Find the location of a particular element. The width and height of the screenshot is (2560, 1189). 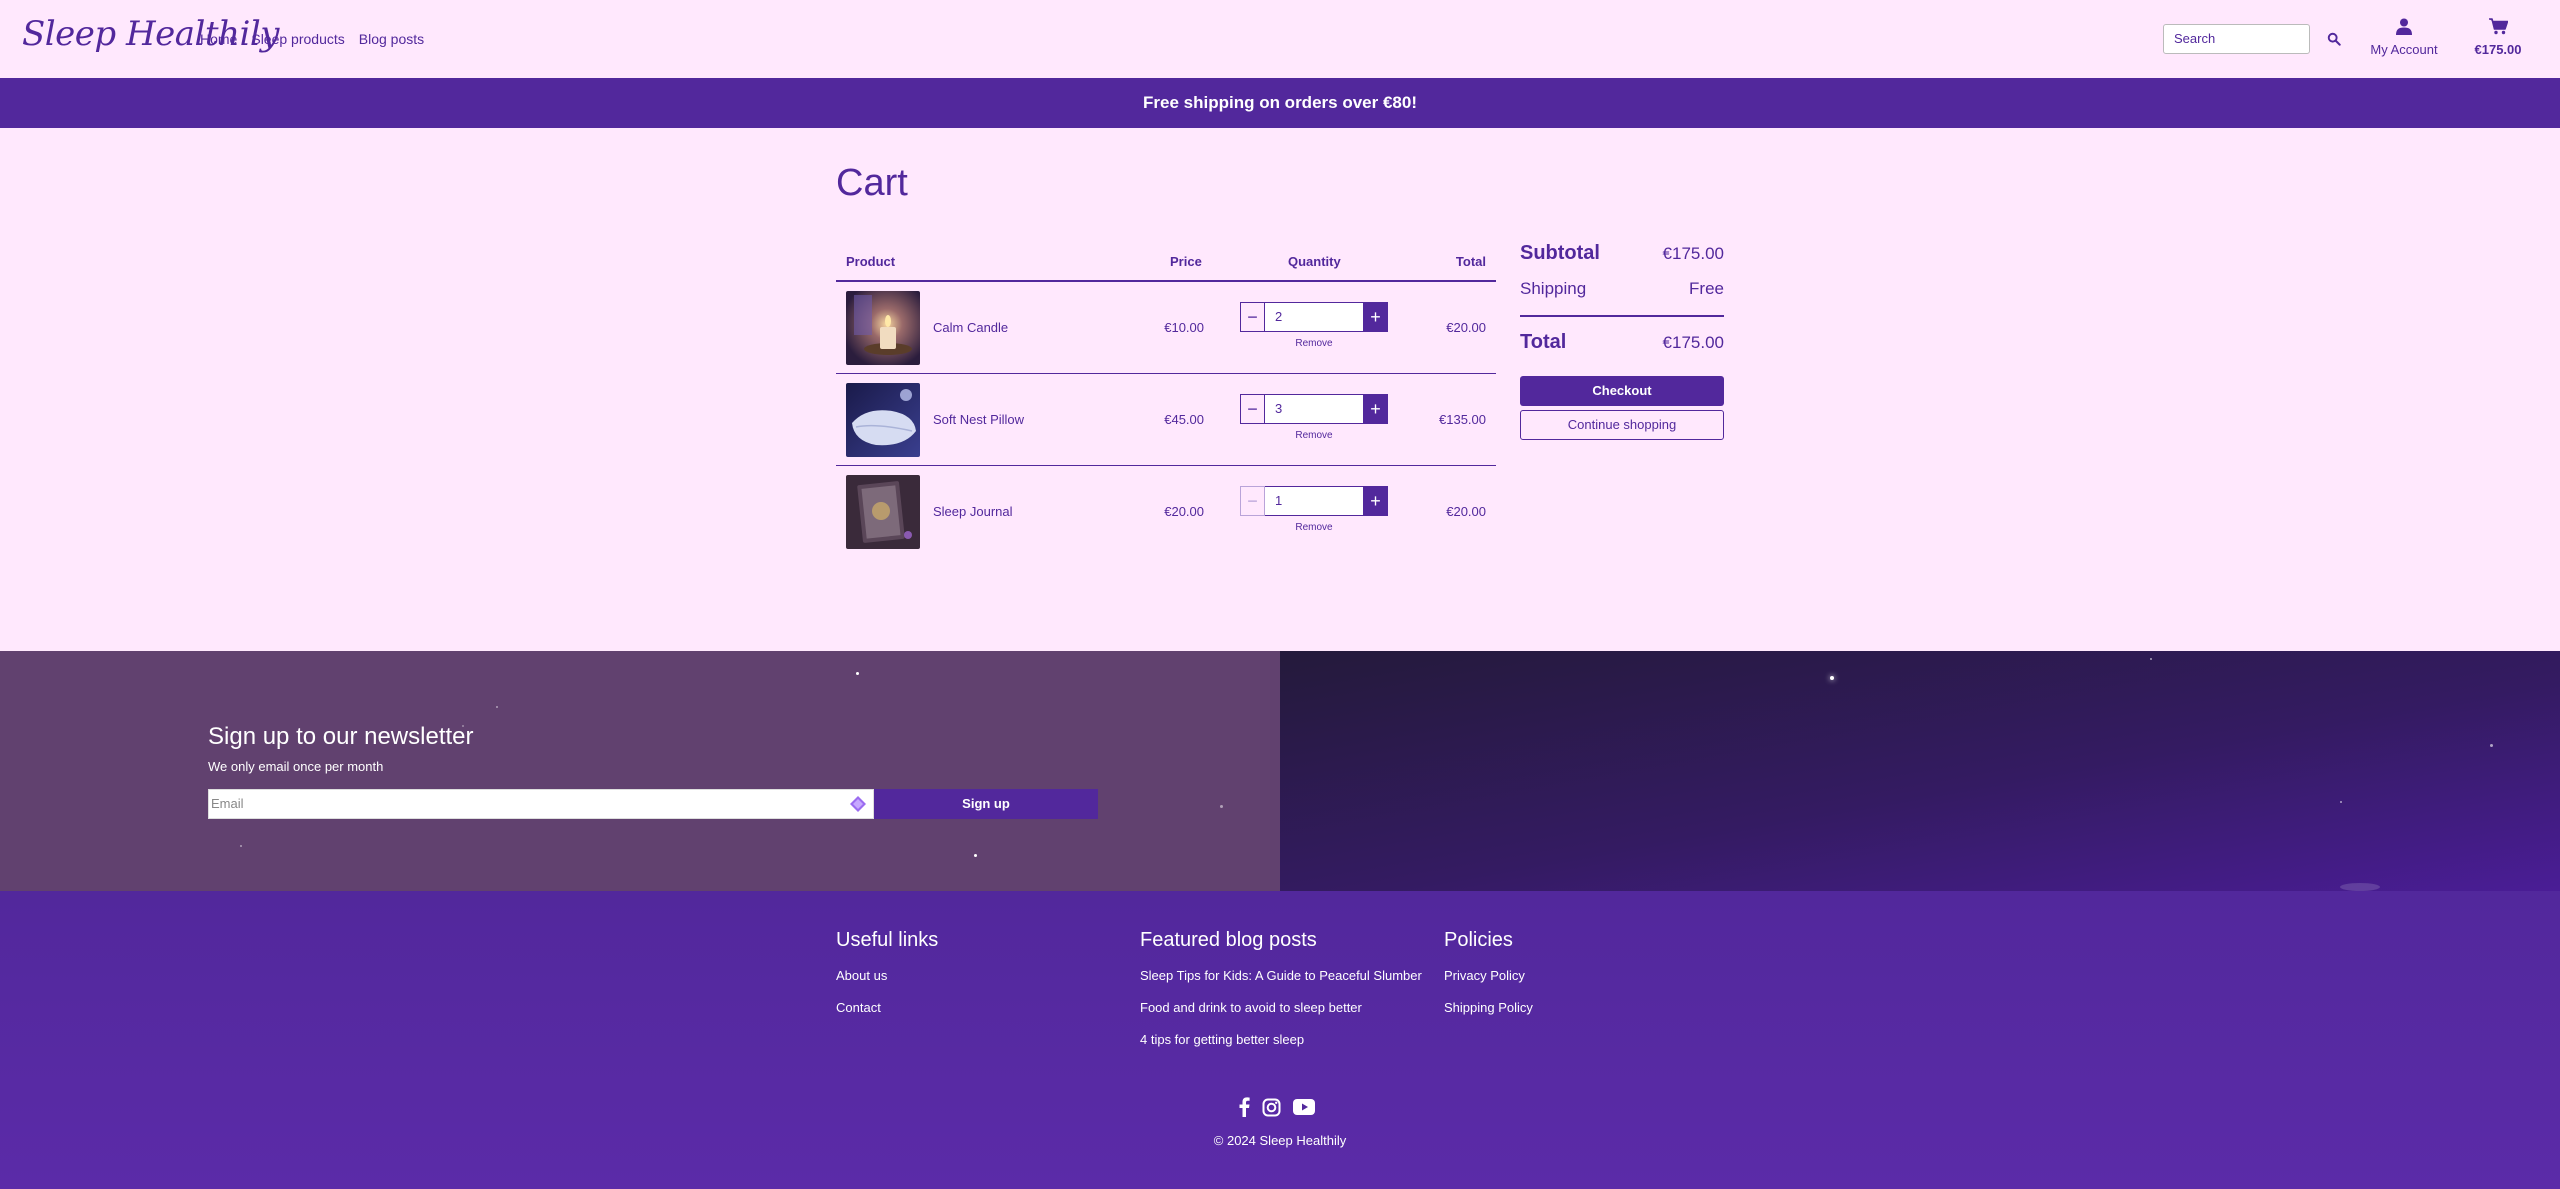

signup-button: Sign up is located at coordinates (986, 804).